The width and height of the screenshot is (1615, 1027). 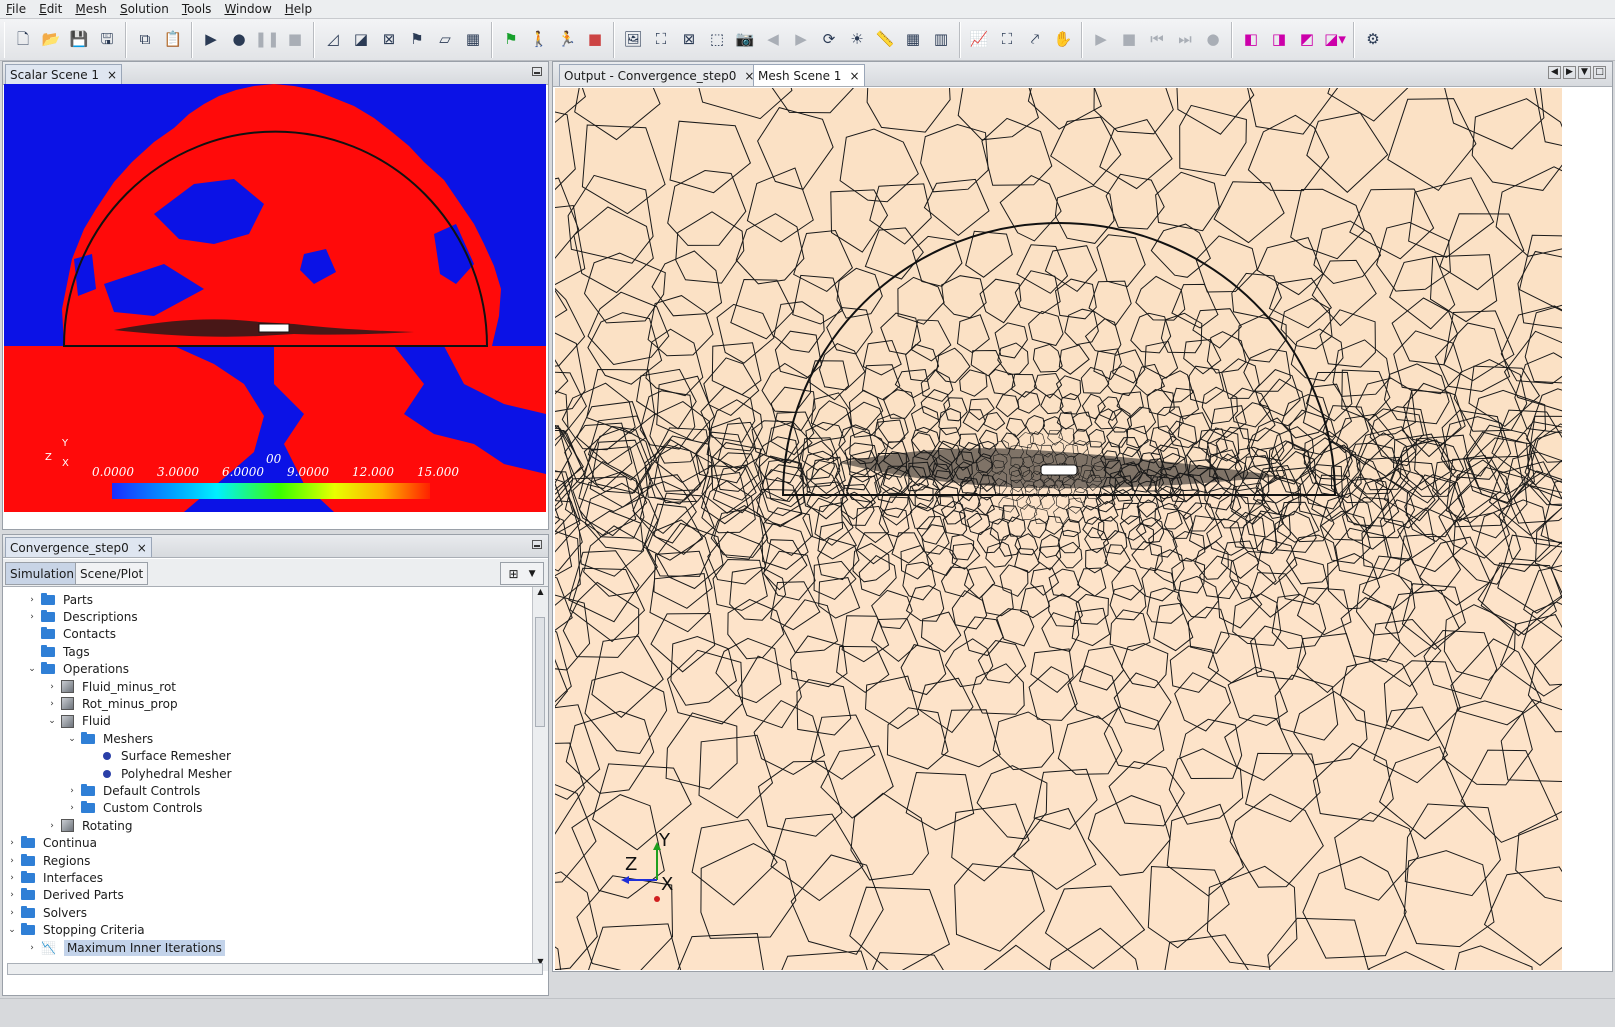 What do you see at coordinates (197, 9) in the screenshot?
I see `menu-tools: Tools` at bounding box center [197, 9].